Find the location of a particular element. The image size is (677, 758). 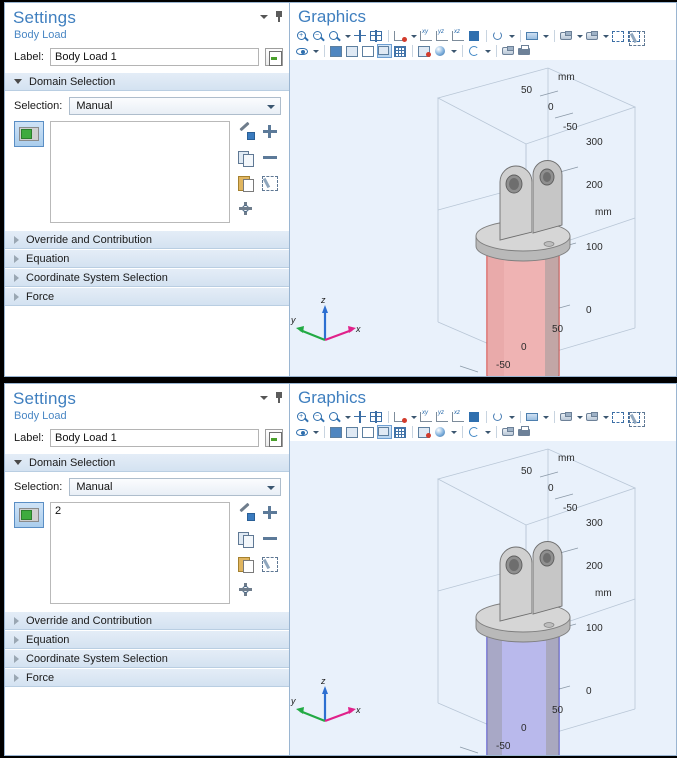

section-header-force: Force is located at coordinates (147, 677).